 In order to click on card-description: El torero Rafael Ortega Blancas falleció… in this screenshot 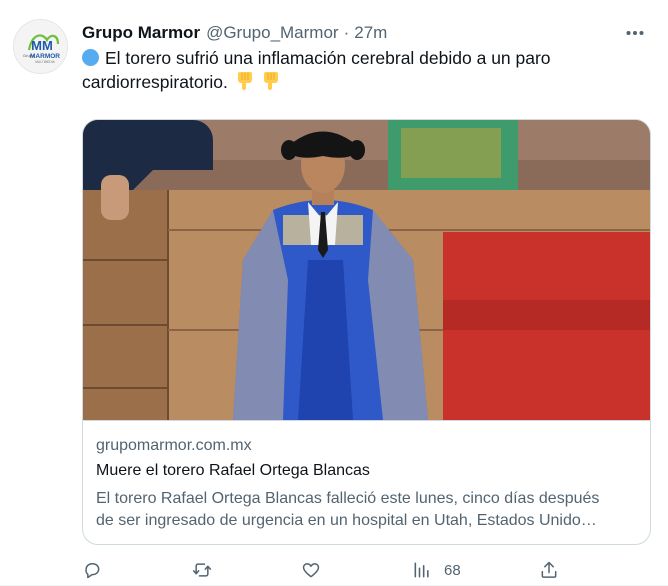, I will do `click(368, 510)`.